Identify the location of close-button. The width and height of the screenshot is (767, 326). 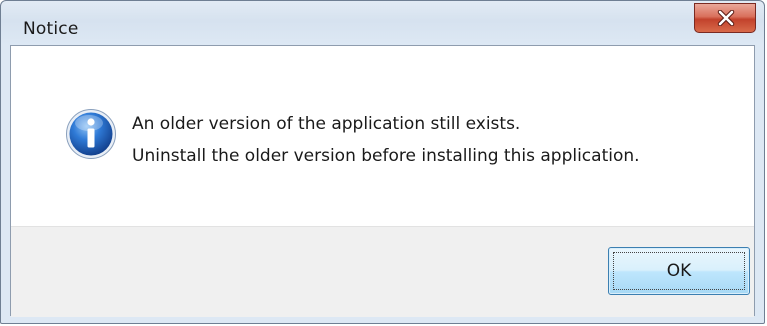
(725, 18).